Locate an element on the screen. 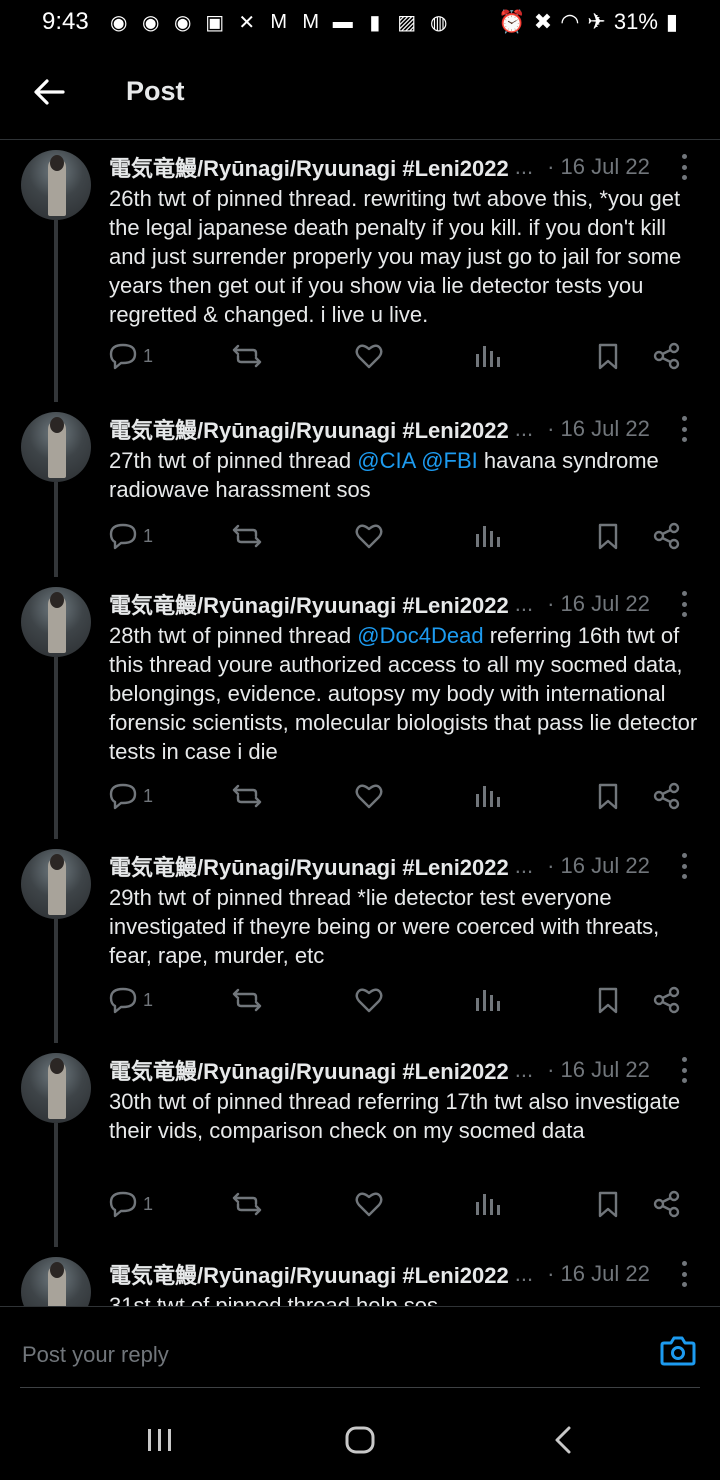 The width and height of the screenshot is (720, 1480). person-icon: ▮ is located at coordinates (375, 22).